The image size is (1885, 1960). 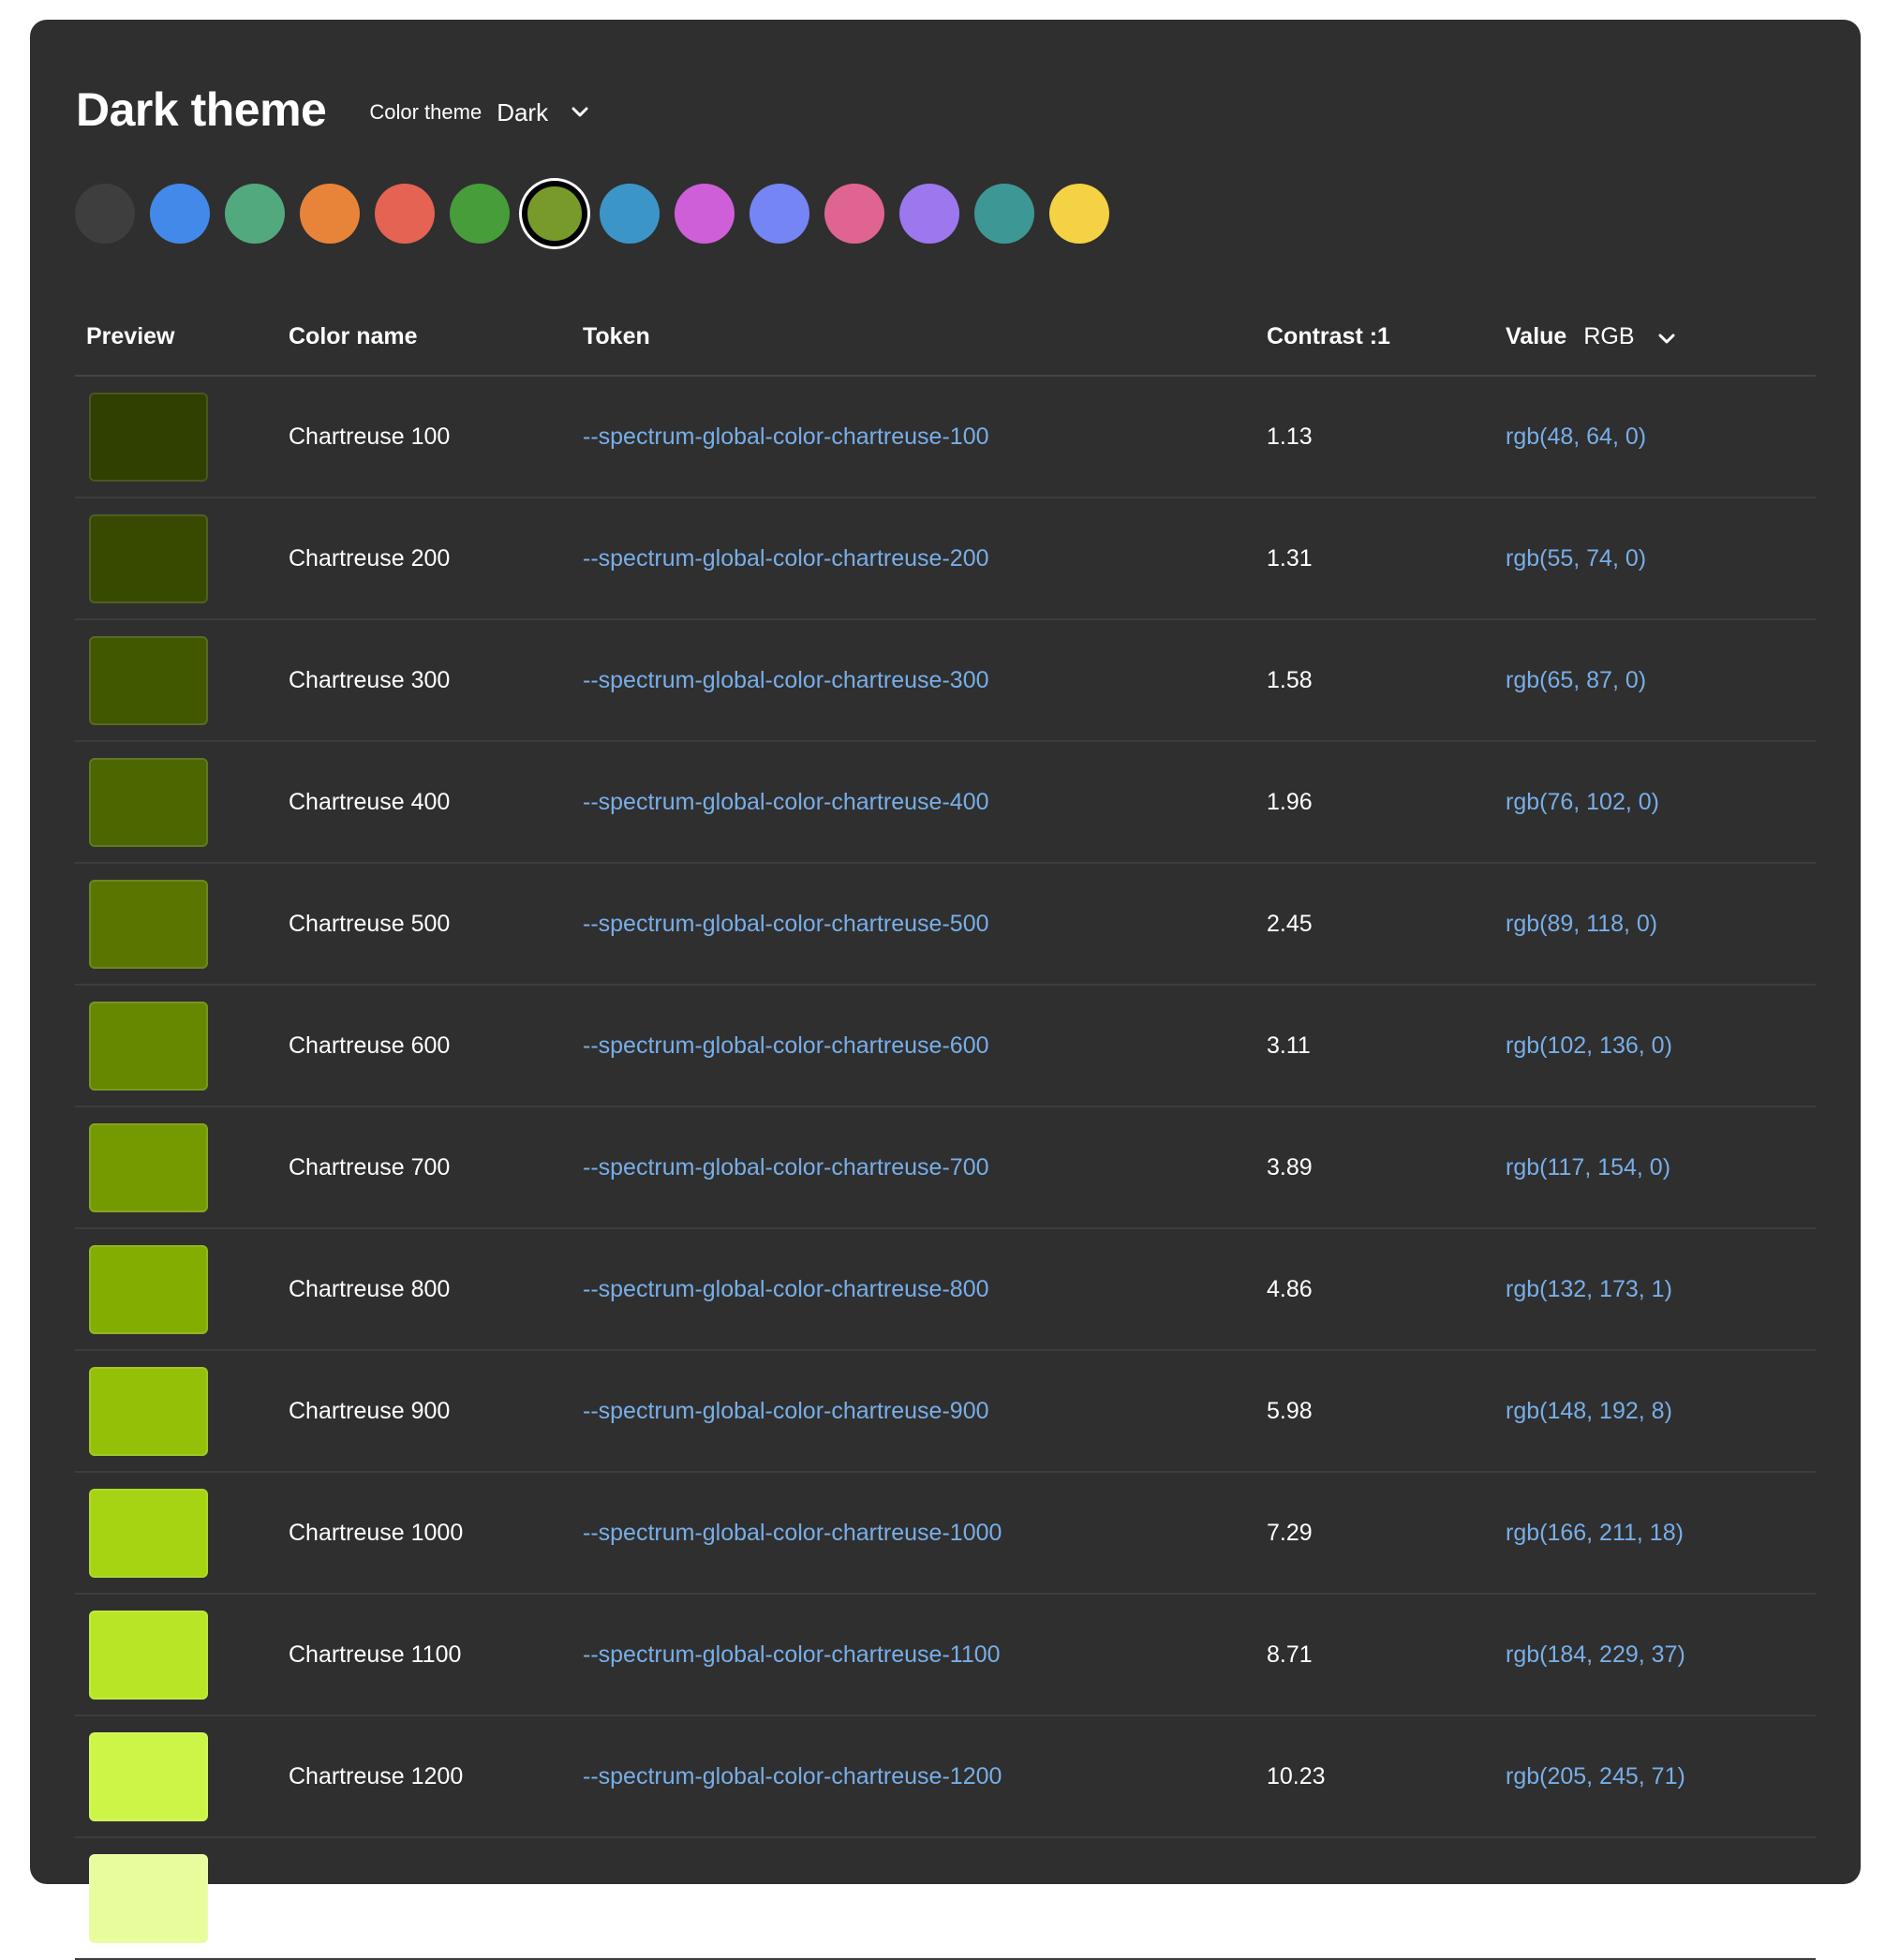 What do you see at coordinates (1666, 339) in the screenshot?
I see `chevron-down-icon` at bounding box center [1666, 339].